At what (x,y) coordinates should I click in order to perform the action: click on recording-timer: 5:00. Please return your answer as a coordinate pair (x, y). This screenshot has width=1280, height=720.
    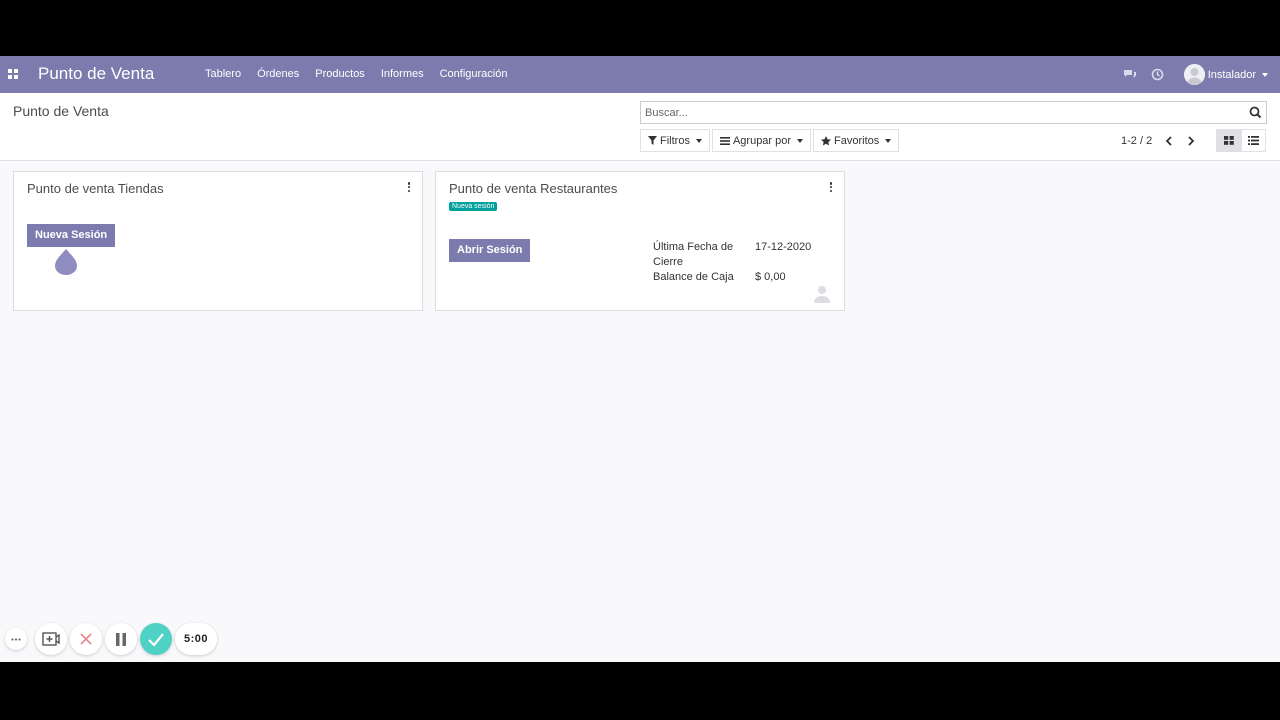
    Looking at the image, I should click on (196, 639).